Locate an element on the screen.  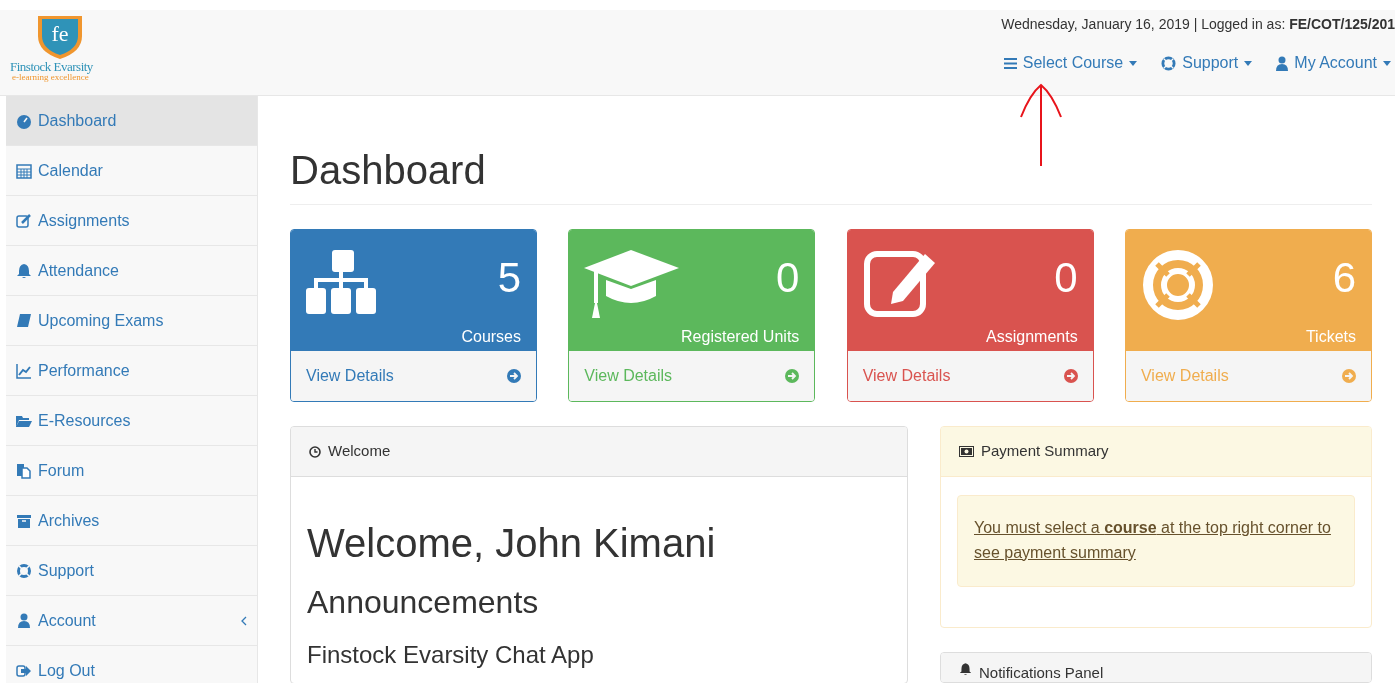
archive-icon is located at coordinates (24, 520).